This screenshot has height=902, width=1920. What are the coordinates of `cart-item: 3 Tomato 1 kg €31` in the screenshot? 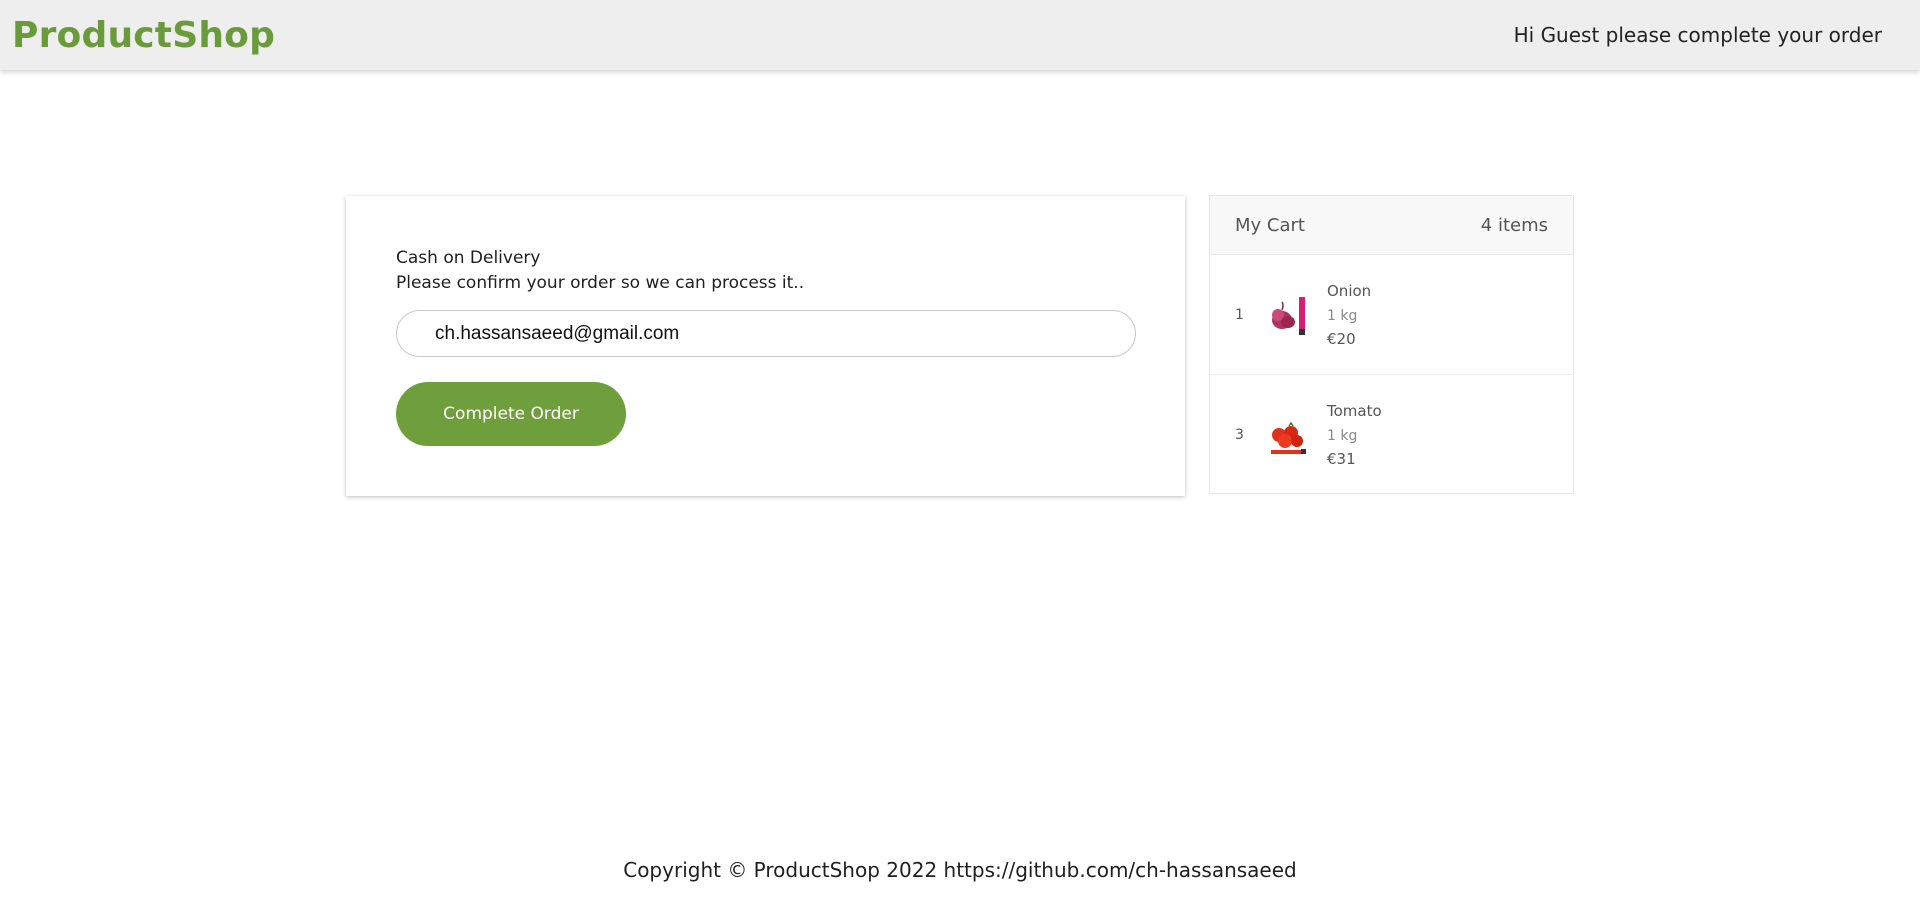 It's located at (1391, 435).